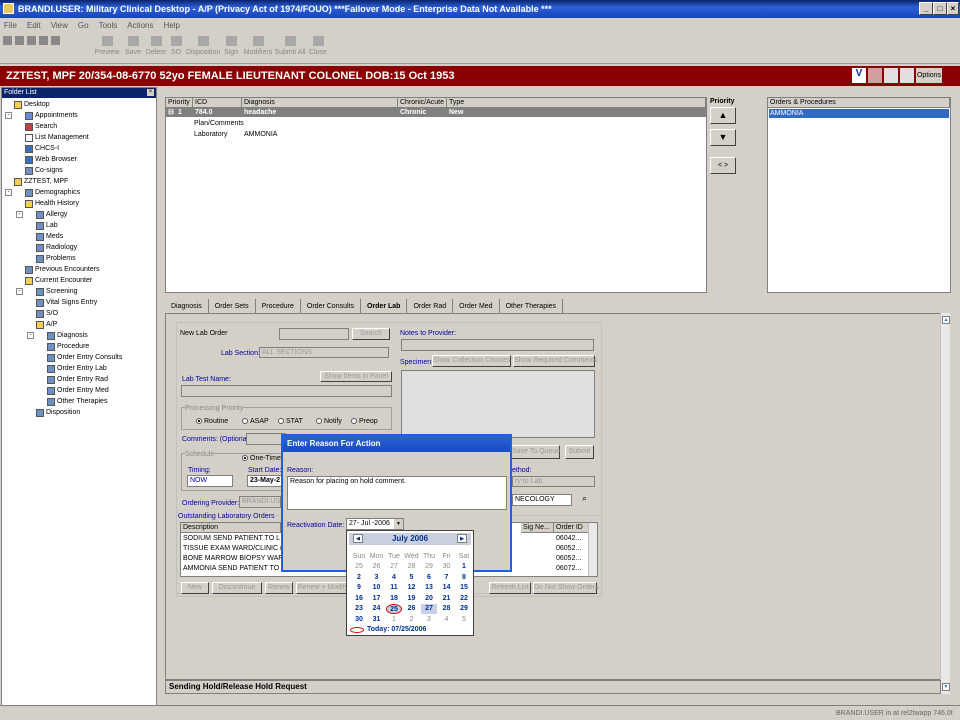 The image size is (960, 720). I want to click on show-collection-choices-button: Show Collection Choices, so click(471, 361).